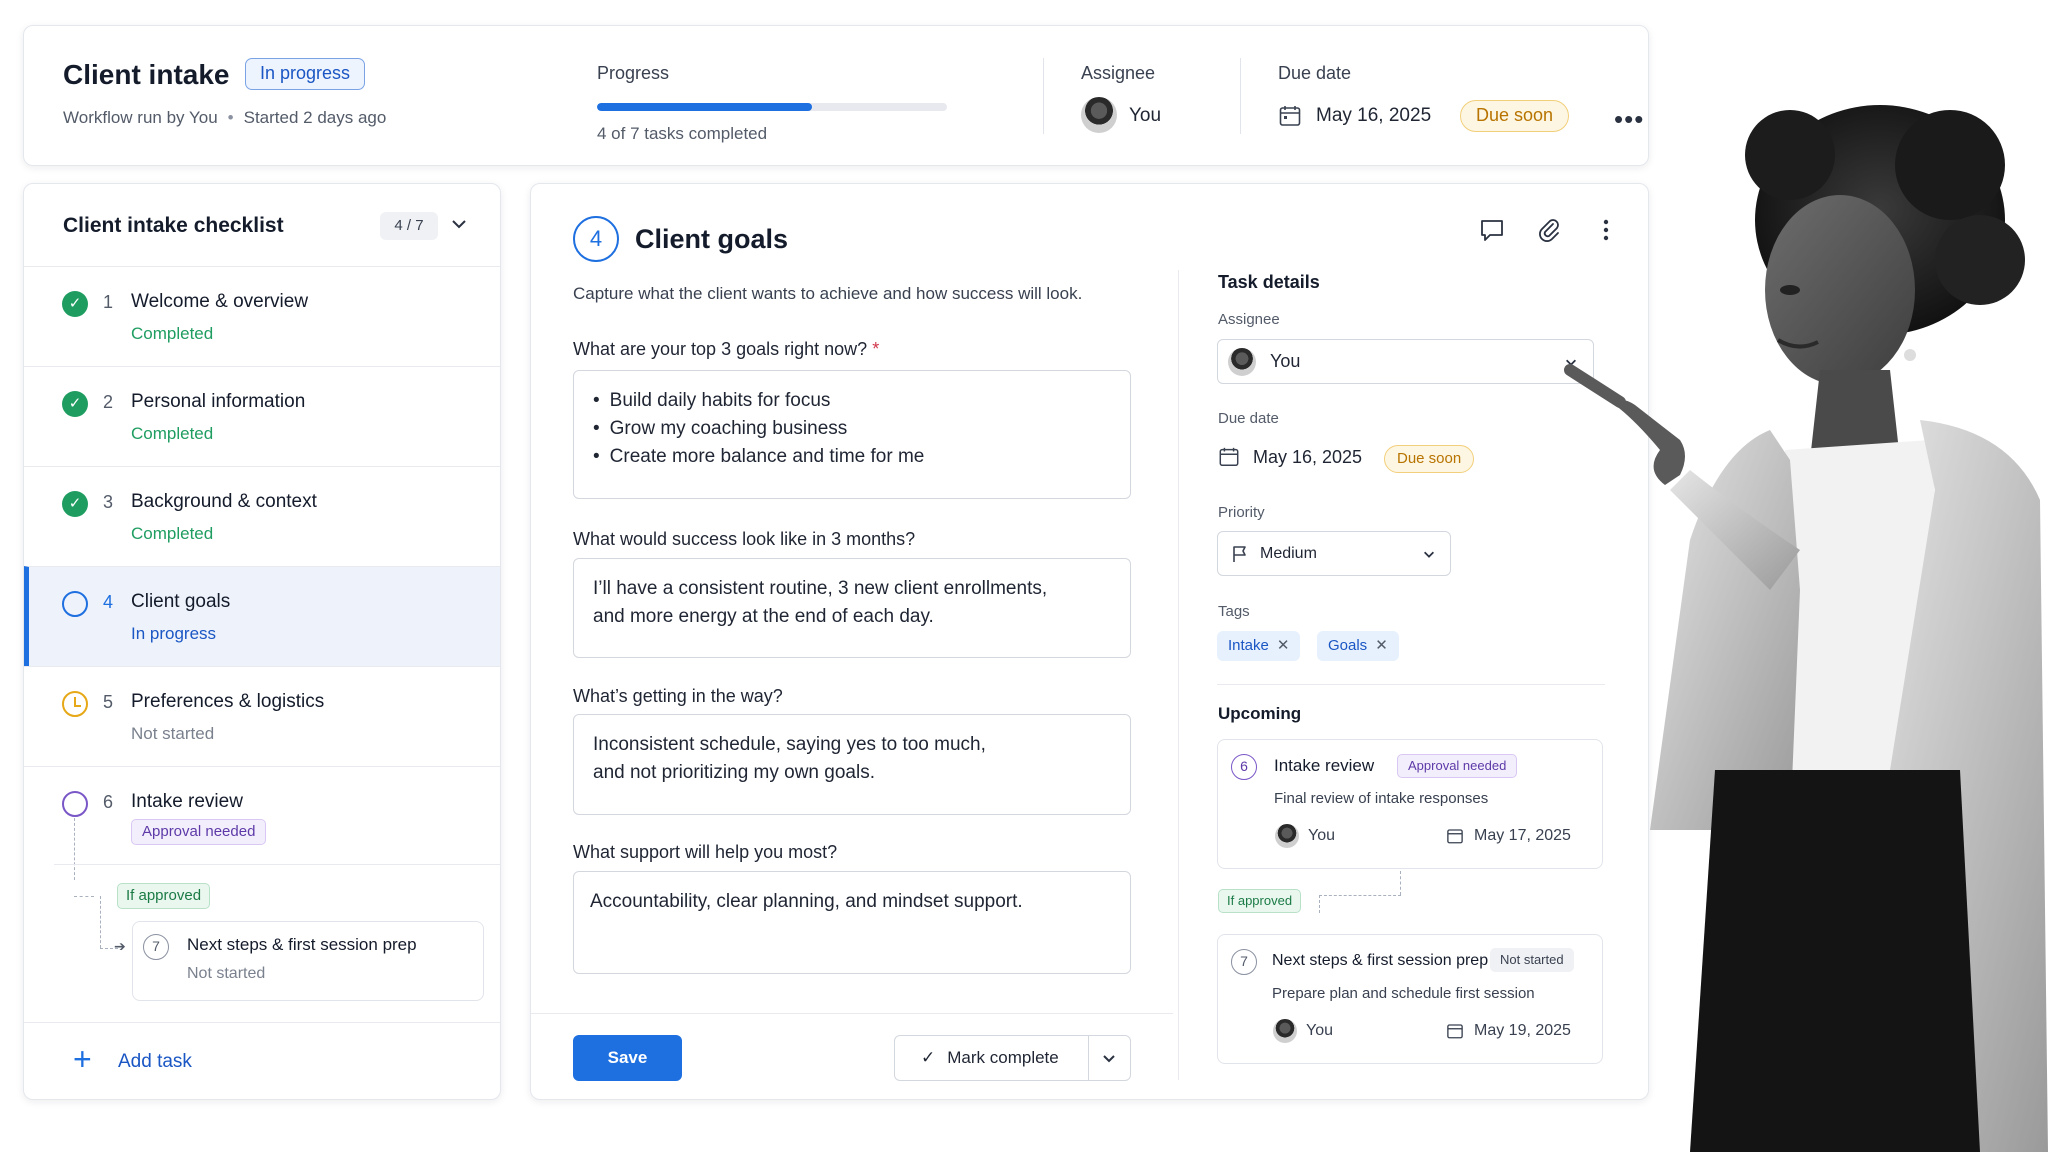 Image resolution: width=2048 pixels, height=1152 pixels. I want to click on checklist-title: Client intake checklist, so click(173, 225).